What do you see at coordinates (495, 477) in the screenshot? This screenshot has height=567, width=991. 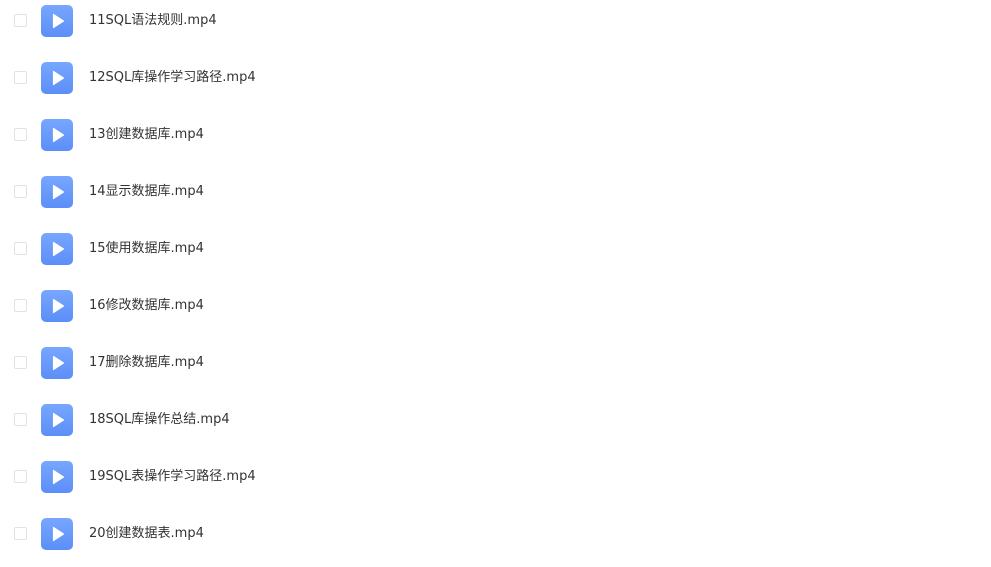 I see `file-row: 19SQL表操作学习路径.mp4` at bounding box center [495, 477].